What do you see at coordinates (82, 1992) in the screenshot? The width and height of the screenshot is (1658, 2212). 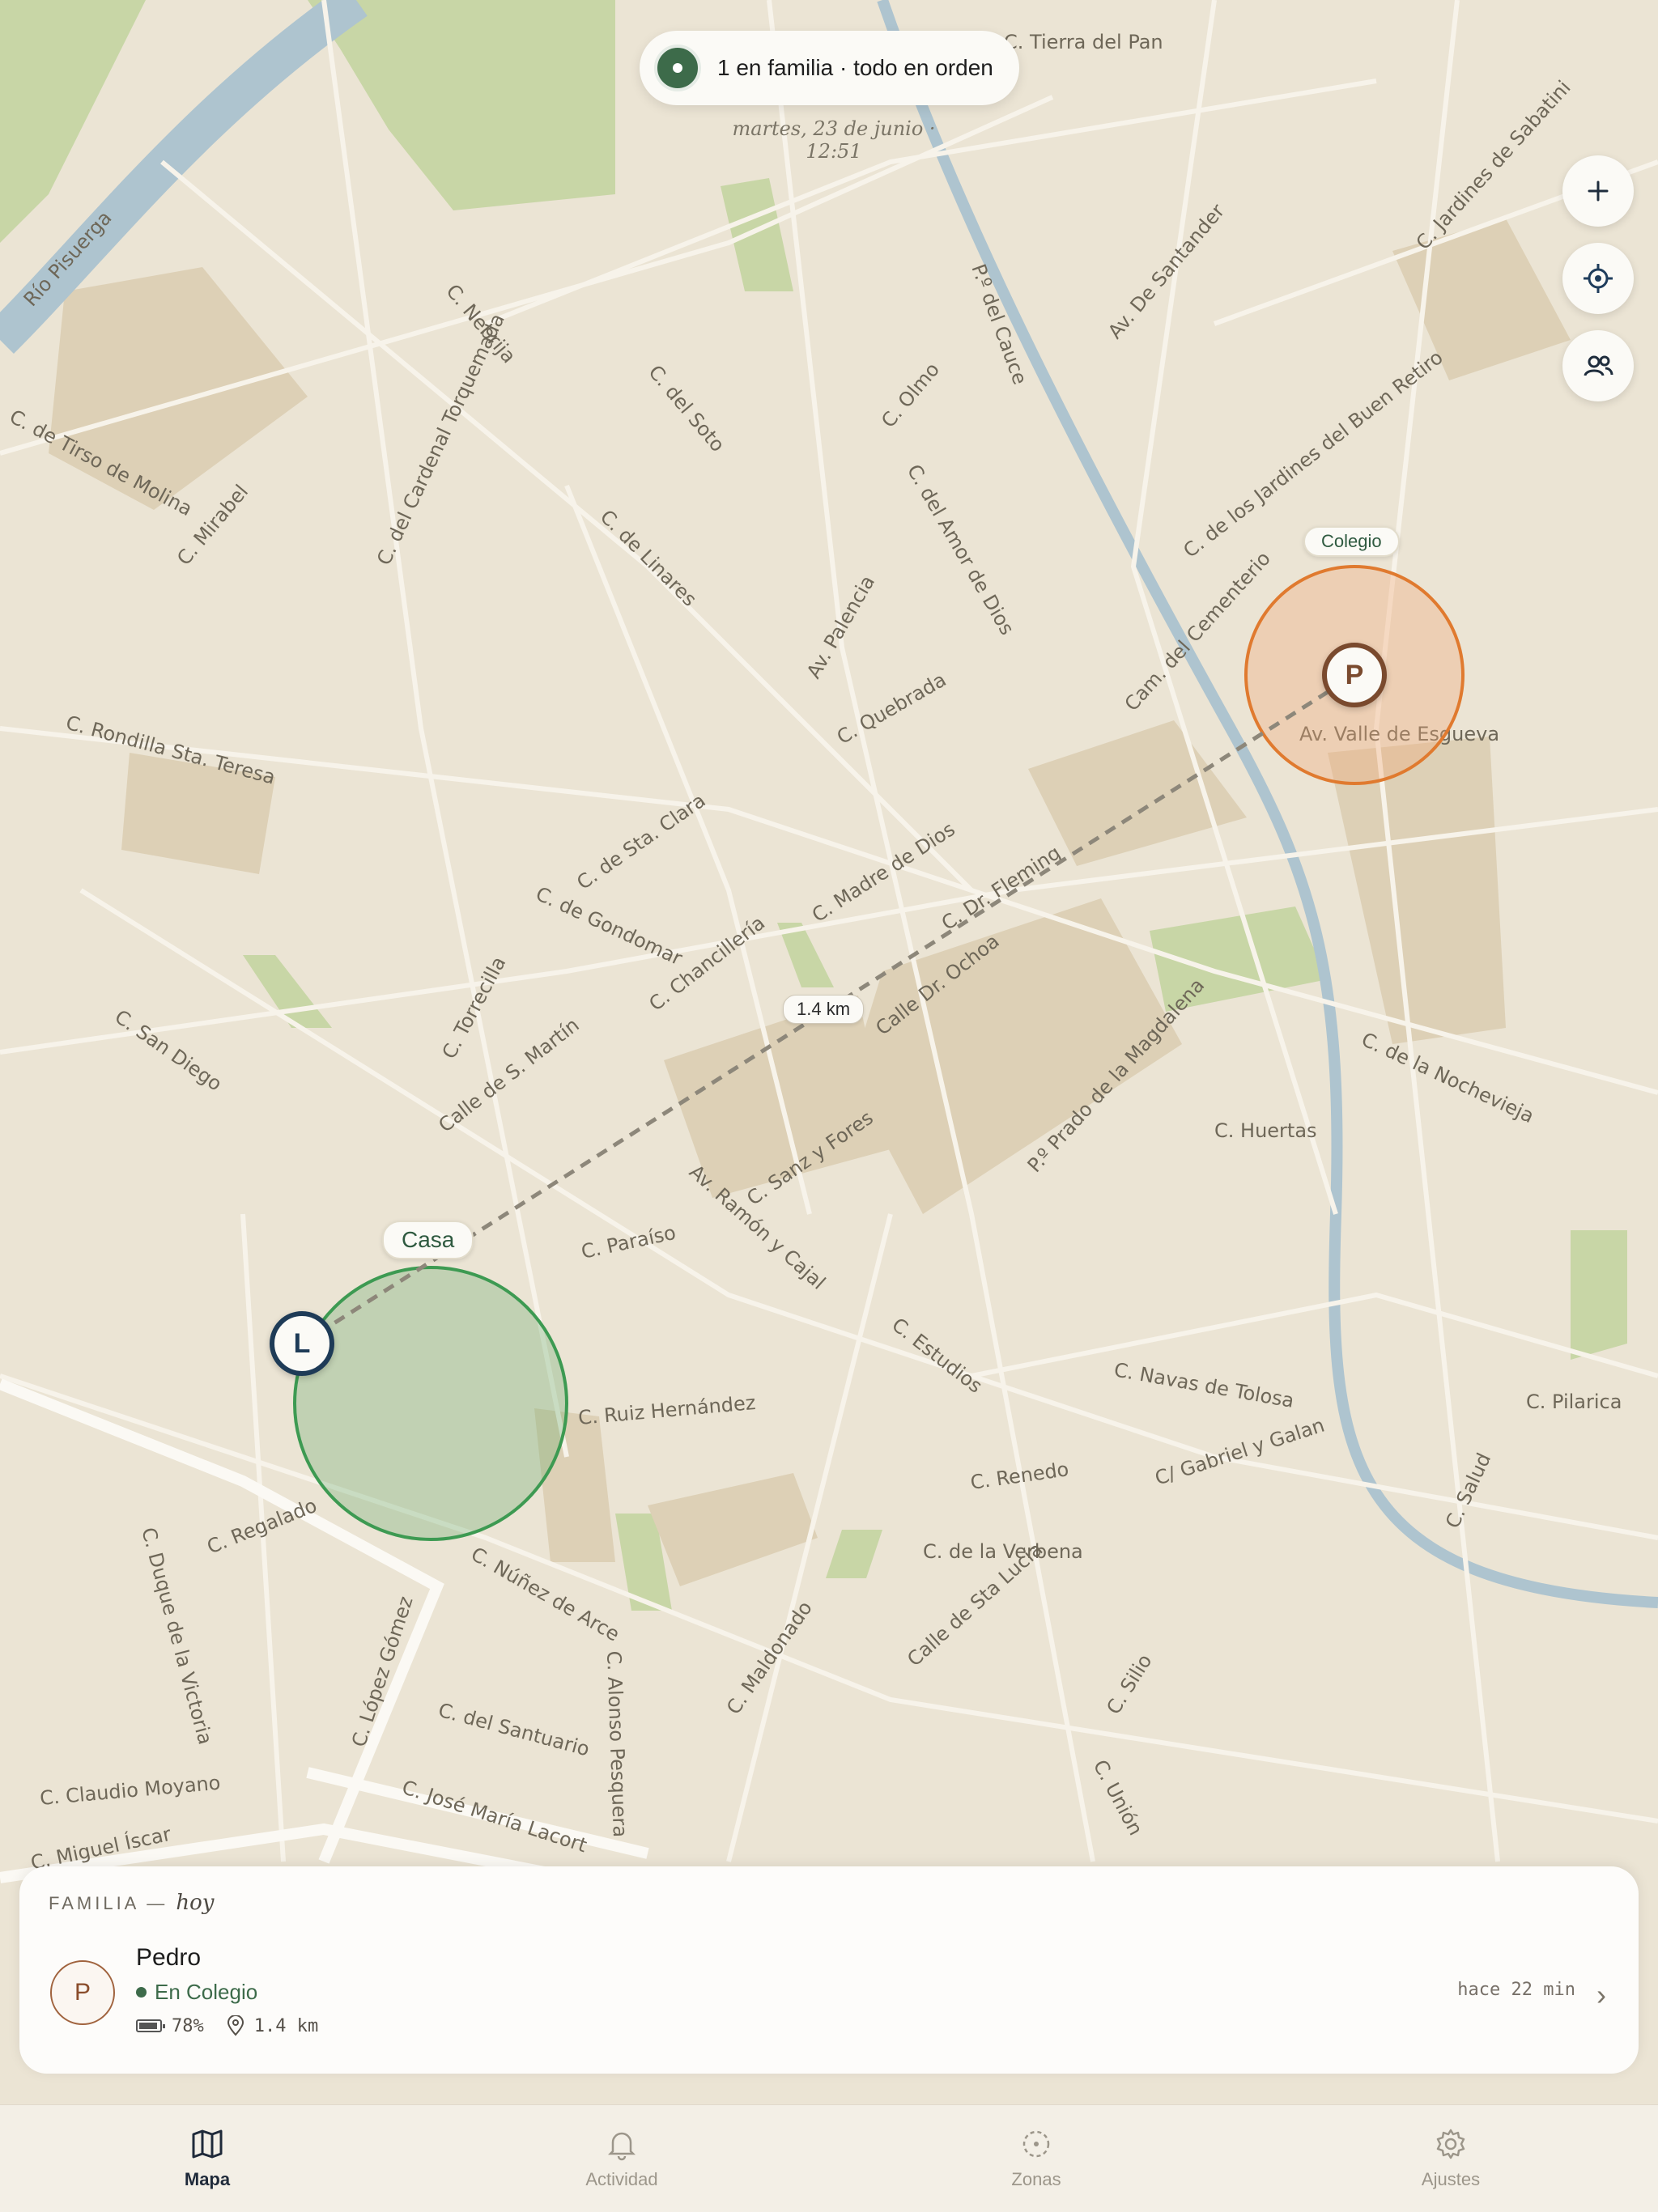 I see `avatar: P` at bounding box center [82, 1992].